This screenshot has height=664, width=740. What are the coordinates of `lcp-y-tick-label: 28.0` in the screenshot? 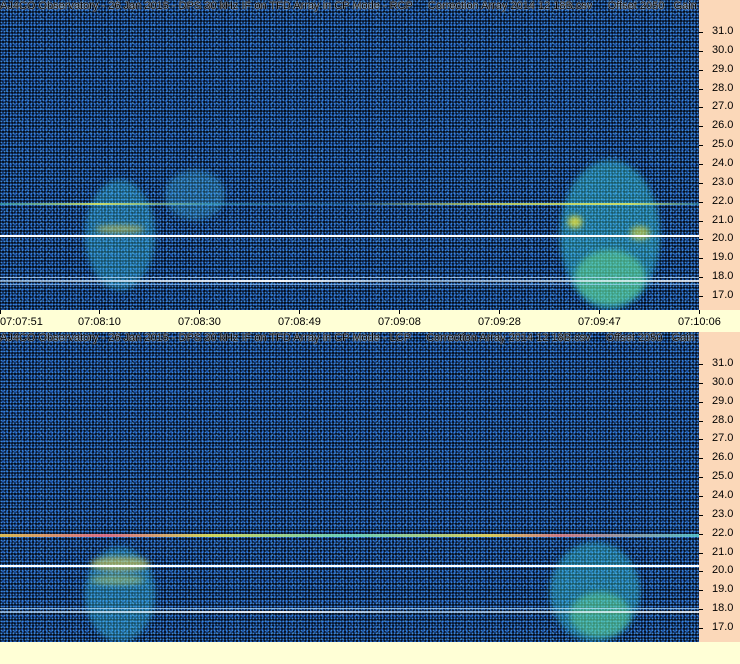 It's located at (723, 420).